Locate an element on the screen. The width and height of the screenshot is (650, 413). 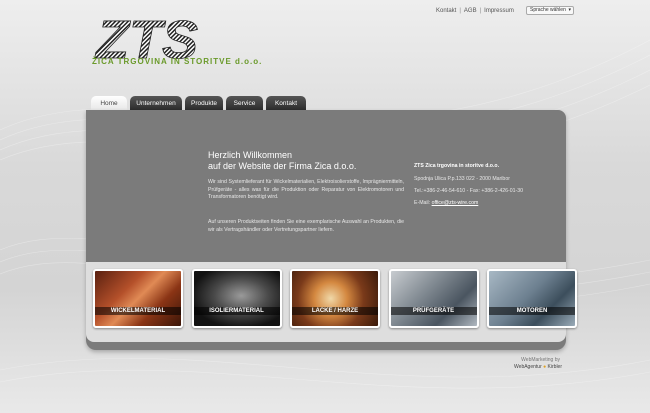
agency-name-a: WebAgentur is located at coordinates (528, 367).